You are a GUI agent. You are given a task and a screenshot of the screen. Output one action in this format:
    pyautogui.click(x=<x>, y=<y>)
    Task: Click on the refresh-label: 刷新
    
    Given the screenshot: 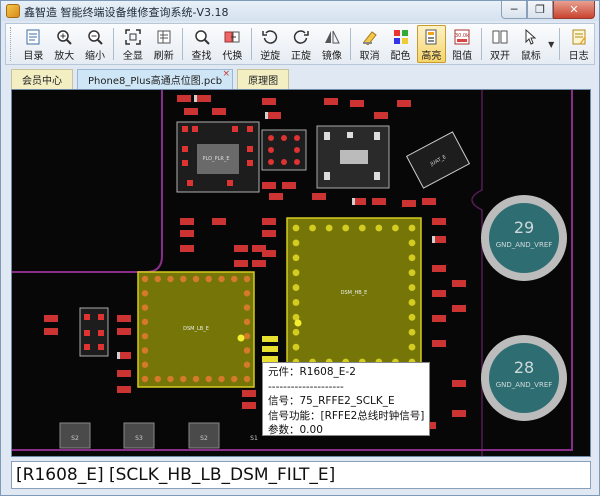 What is the action you would take?
    pyautogui.click(x=163, y=56)
    